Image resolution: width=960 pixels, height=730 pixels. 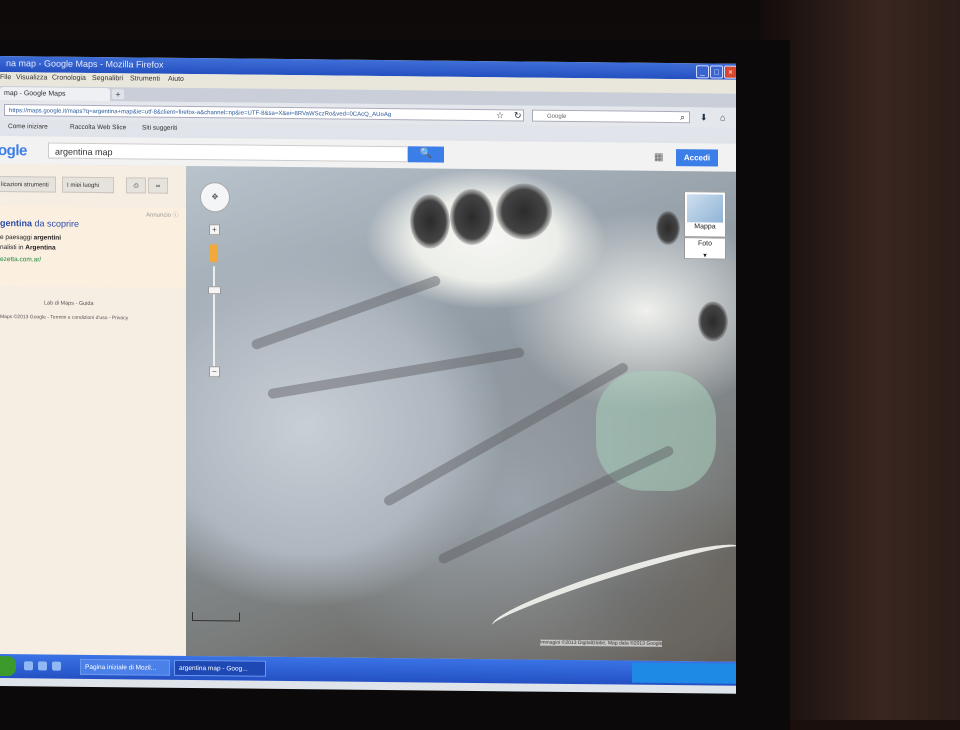 What do you see at coordinates (136, 185) in the screenshot?
I see `print-icon: ⎙` at bounding box center [136, 185].